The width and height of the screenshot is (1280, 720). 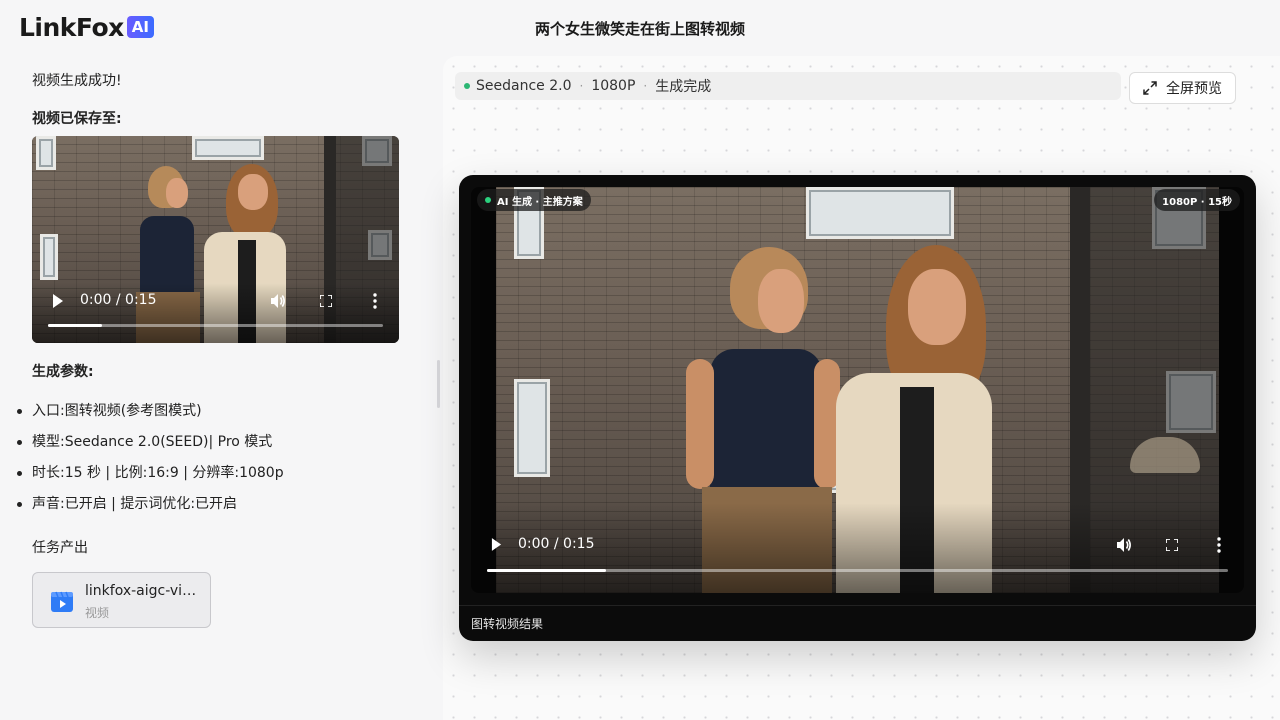 What do you see at coordinates (97, 613) in the screenshot?
I see `file-type: 视频` at bounding box center [97, 613].